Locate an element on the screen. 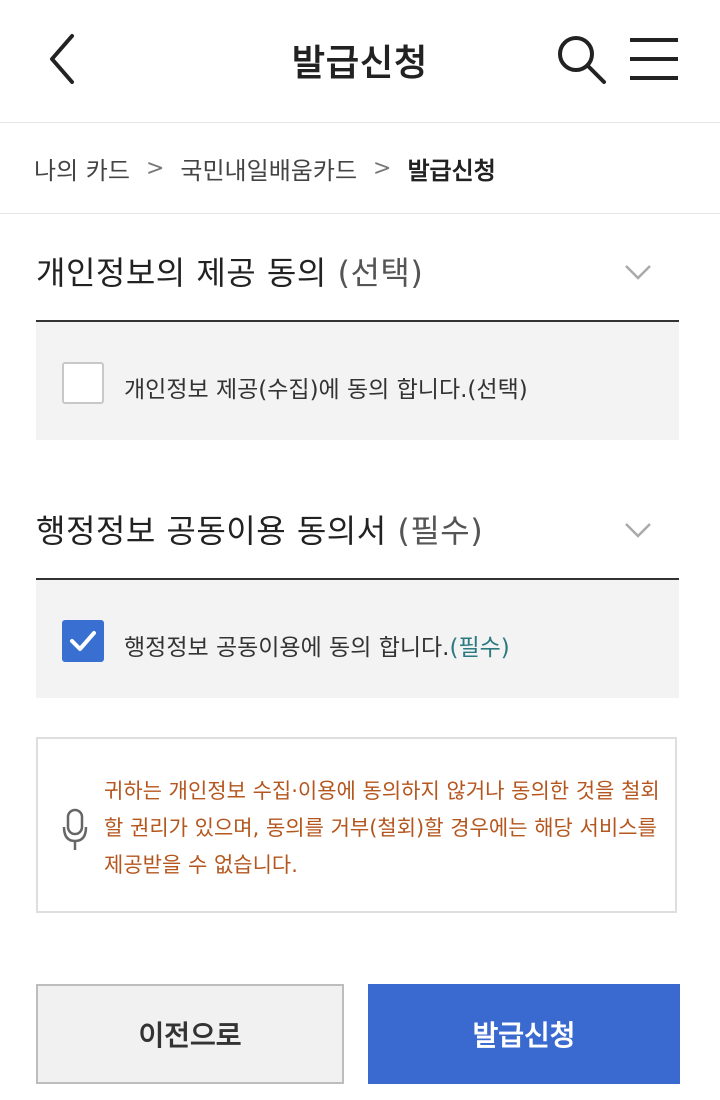  section-title-tag: (선택) is located at coordinates (380, 273).